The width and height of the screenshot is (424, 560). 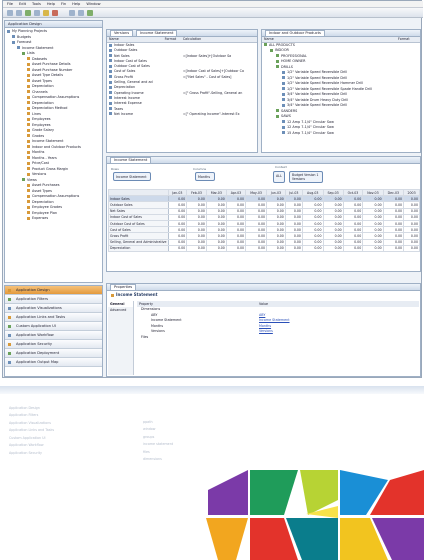 I want to click on nav-item: Application Visualizations, so click(x=53, y=308).